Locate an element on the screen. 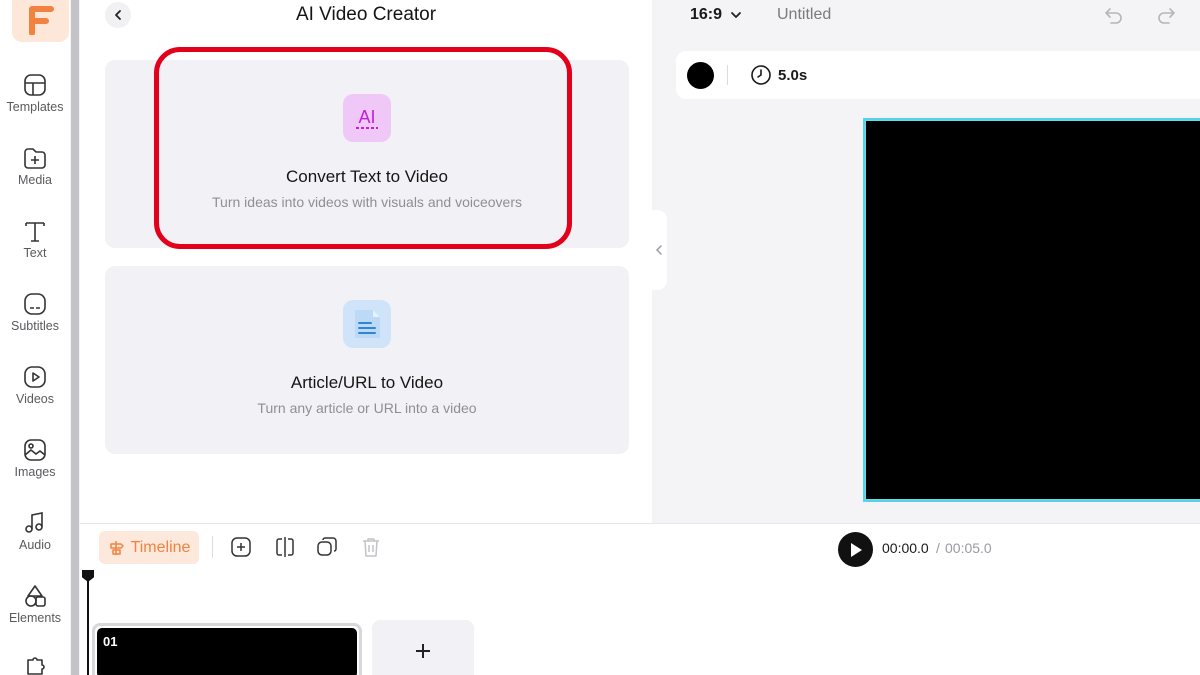 The width and height of the screenshot is (1200, 675). rail-item-images: Images is located at coordinates (35, 458).